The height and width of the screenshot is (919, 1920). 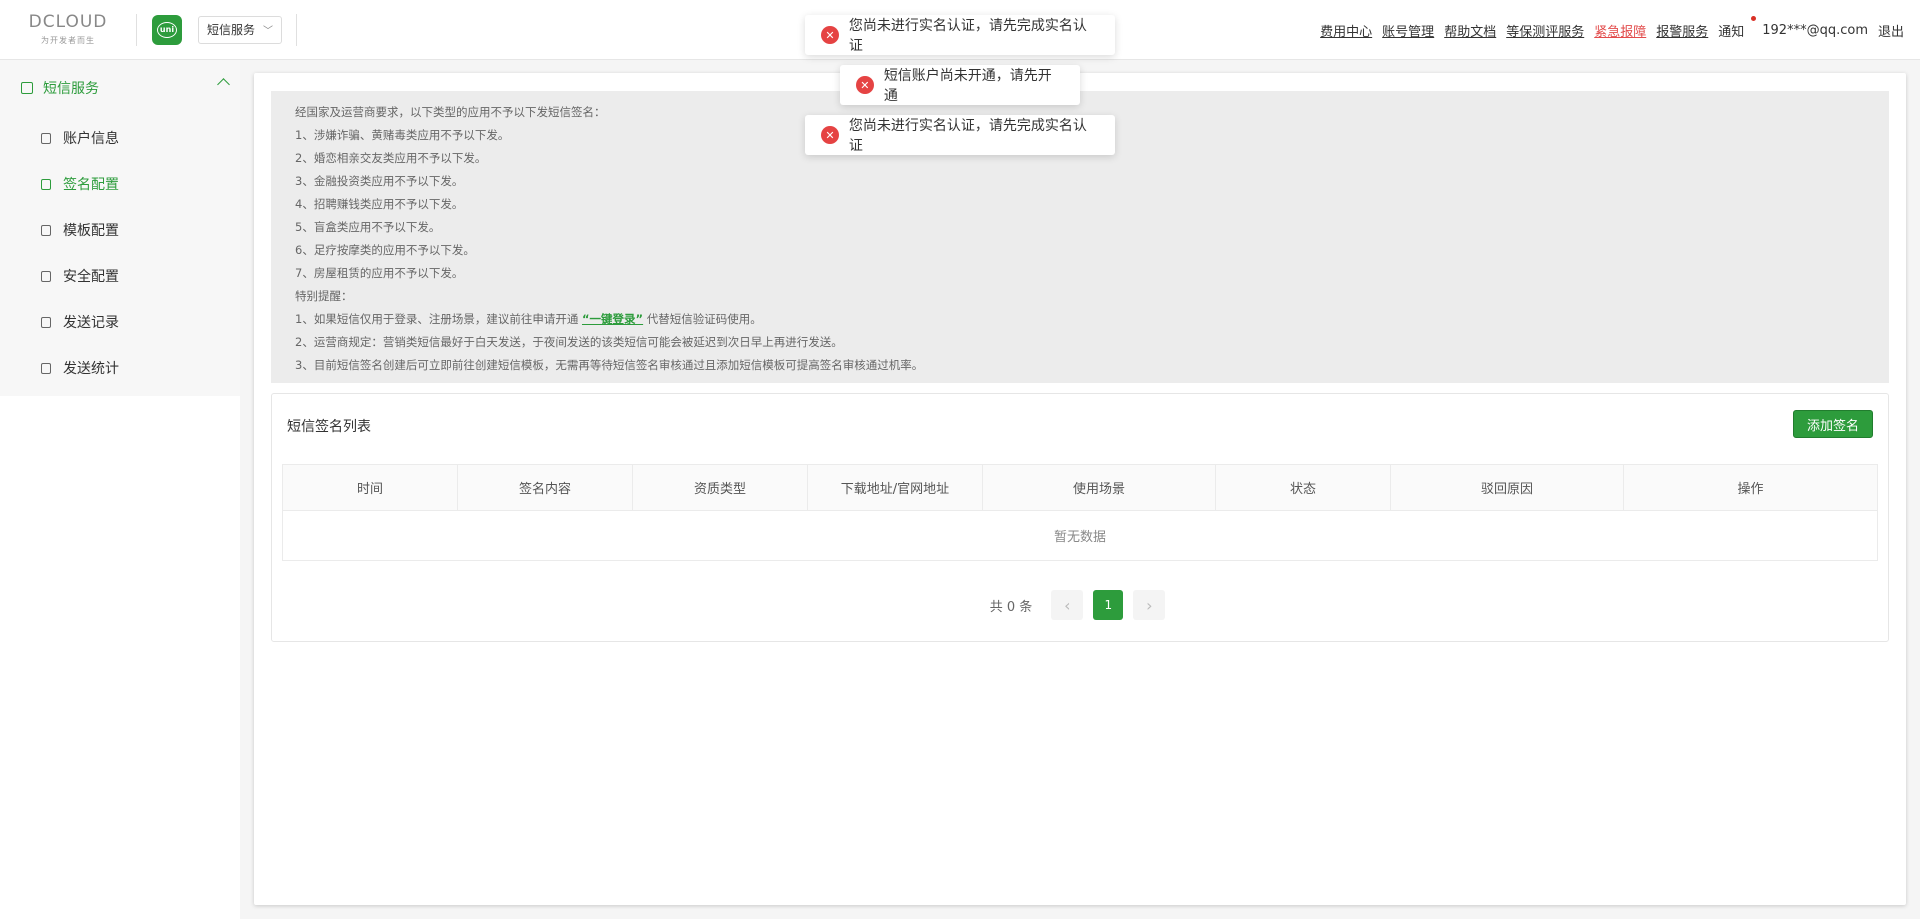 I want to click on column-header: 下载地址/官网地址, so click(x=895, y=487).